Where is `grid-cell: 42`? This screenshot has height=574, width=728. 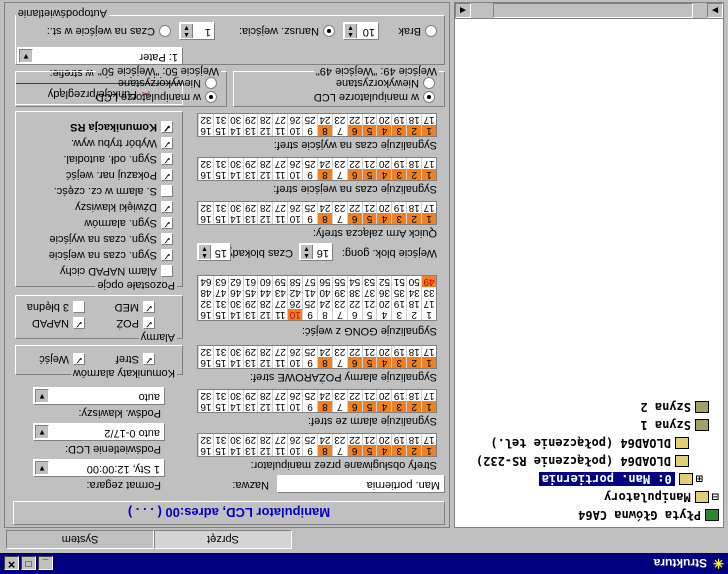
grid-cell: 42 is located at coordinates (295, 292).